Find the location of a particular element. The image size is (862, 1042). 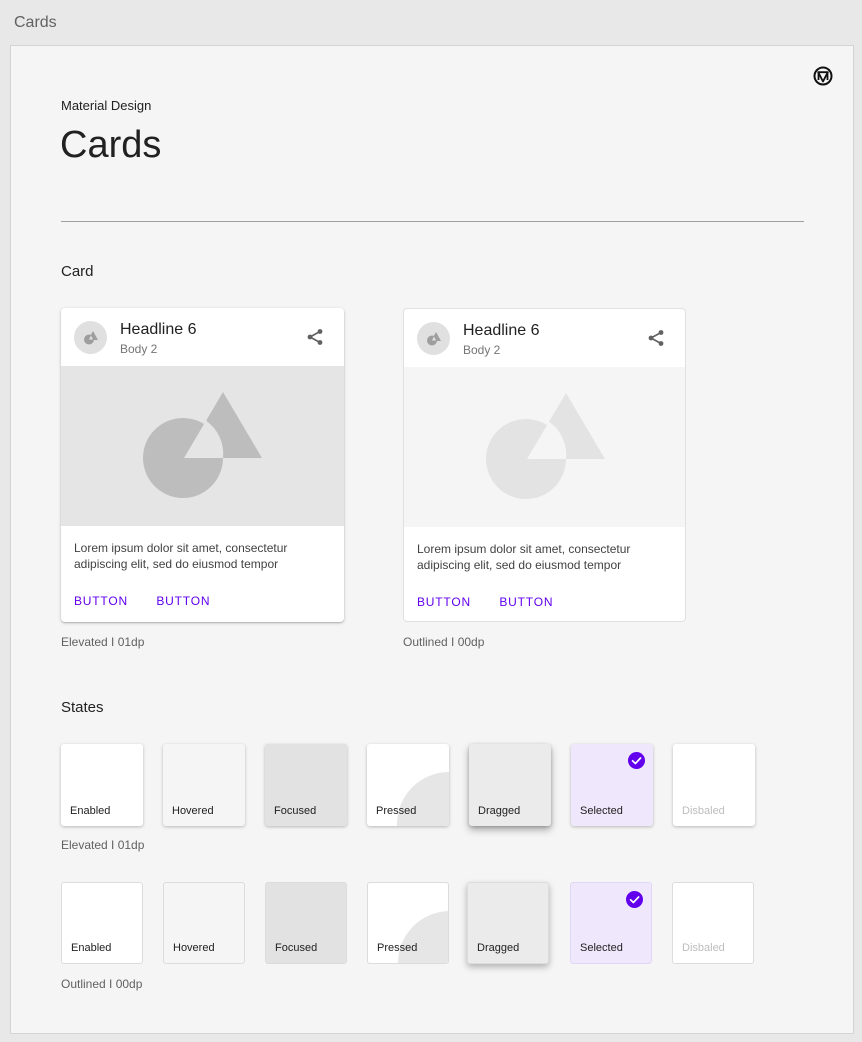

elevated-card-caption: Elevated I 01dp is located at coordinates (103, 642).